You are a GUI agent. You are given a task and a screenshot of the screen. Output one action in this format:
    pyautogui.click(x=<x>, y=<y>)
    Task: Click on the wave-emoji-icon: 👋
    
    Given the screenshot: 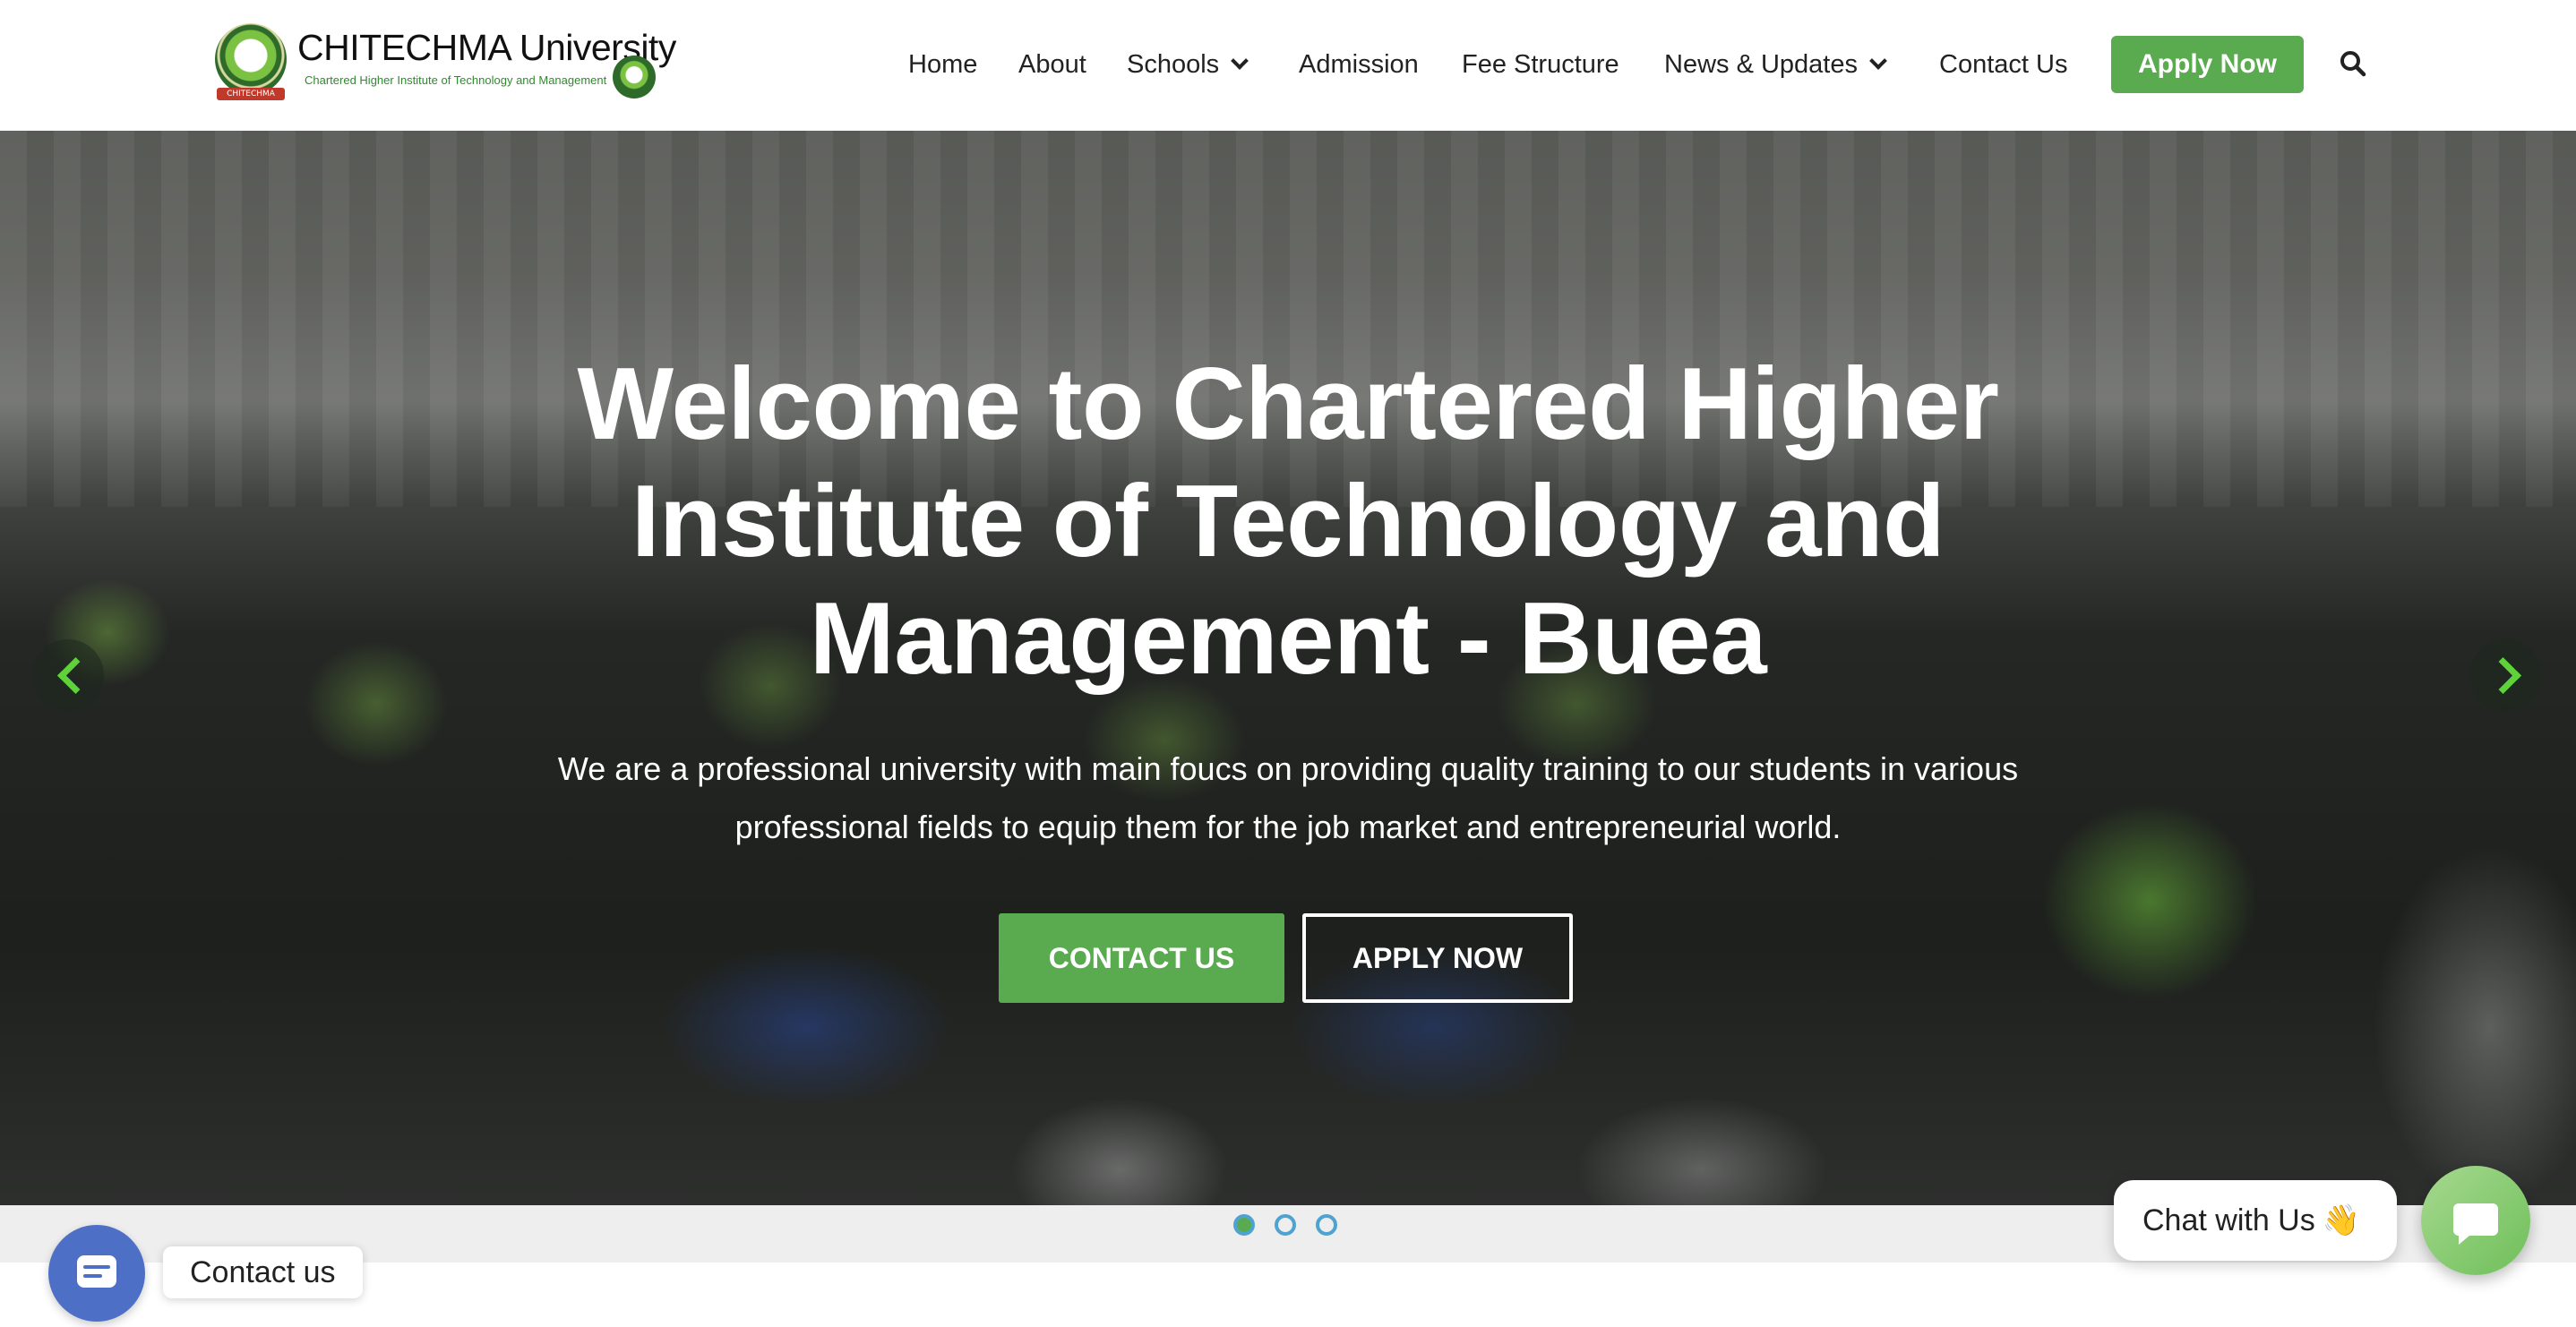 What is the action you would take?
    pyautogui.click(x=2341, y=1220)
    